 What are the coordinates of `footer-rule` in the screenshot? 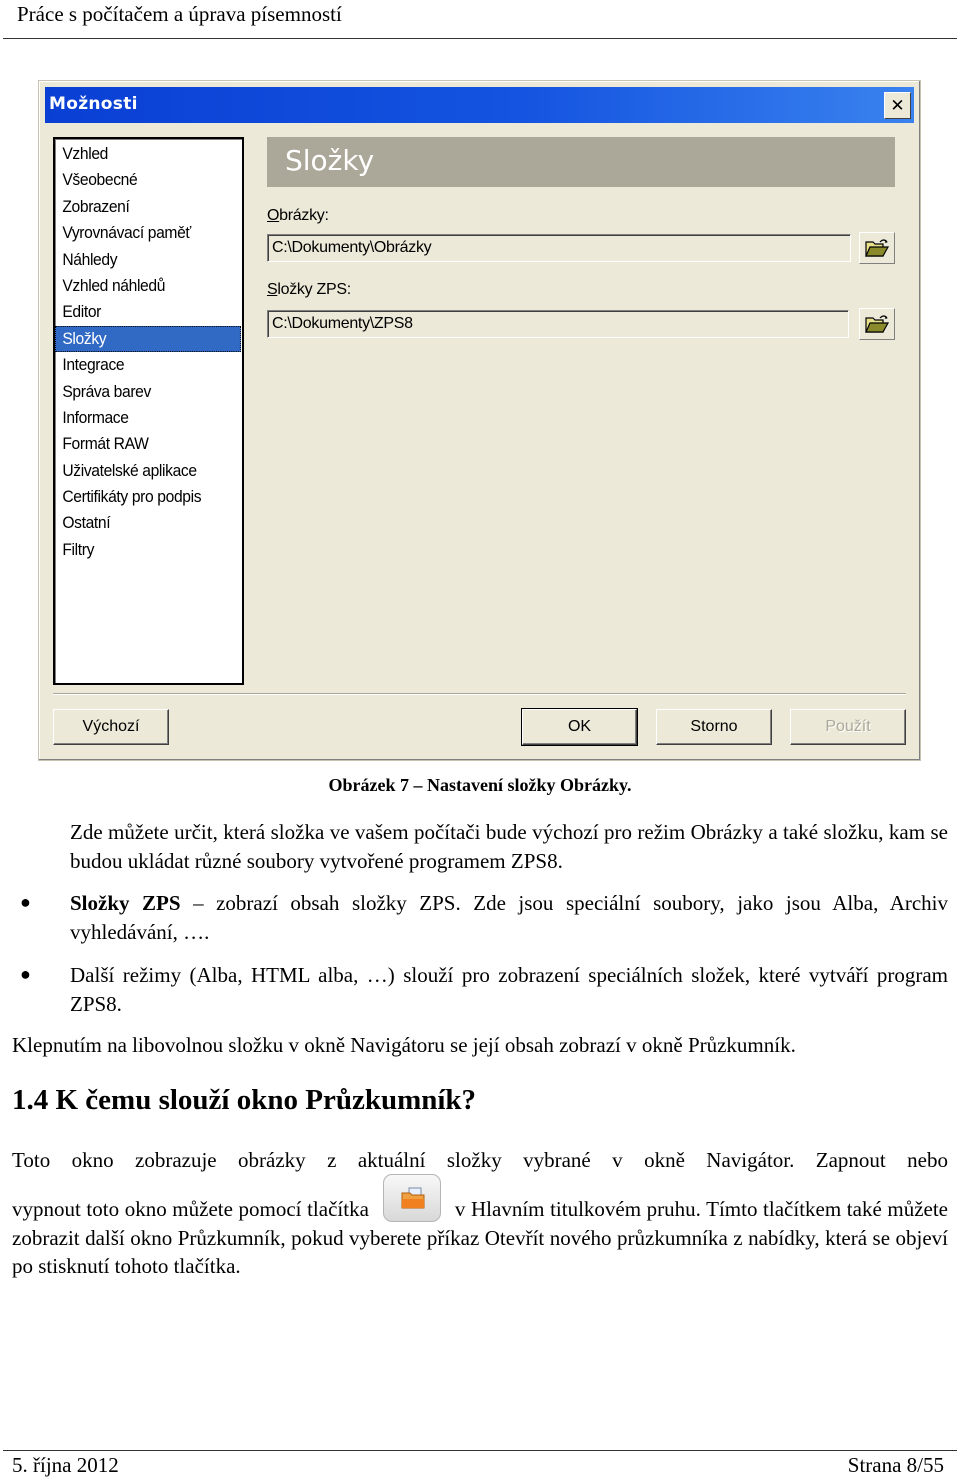 It's located at (480, 1450).